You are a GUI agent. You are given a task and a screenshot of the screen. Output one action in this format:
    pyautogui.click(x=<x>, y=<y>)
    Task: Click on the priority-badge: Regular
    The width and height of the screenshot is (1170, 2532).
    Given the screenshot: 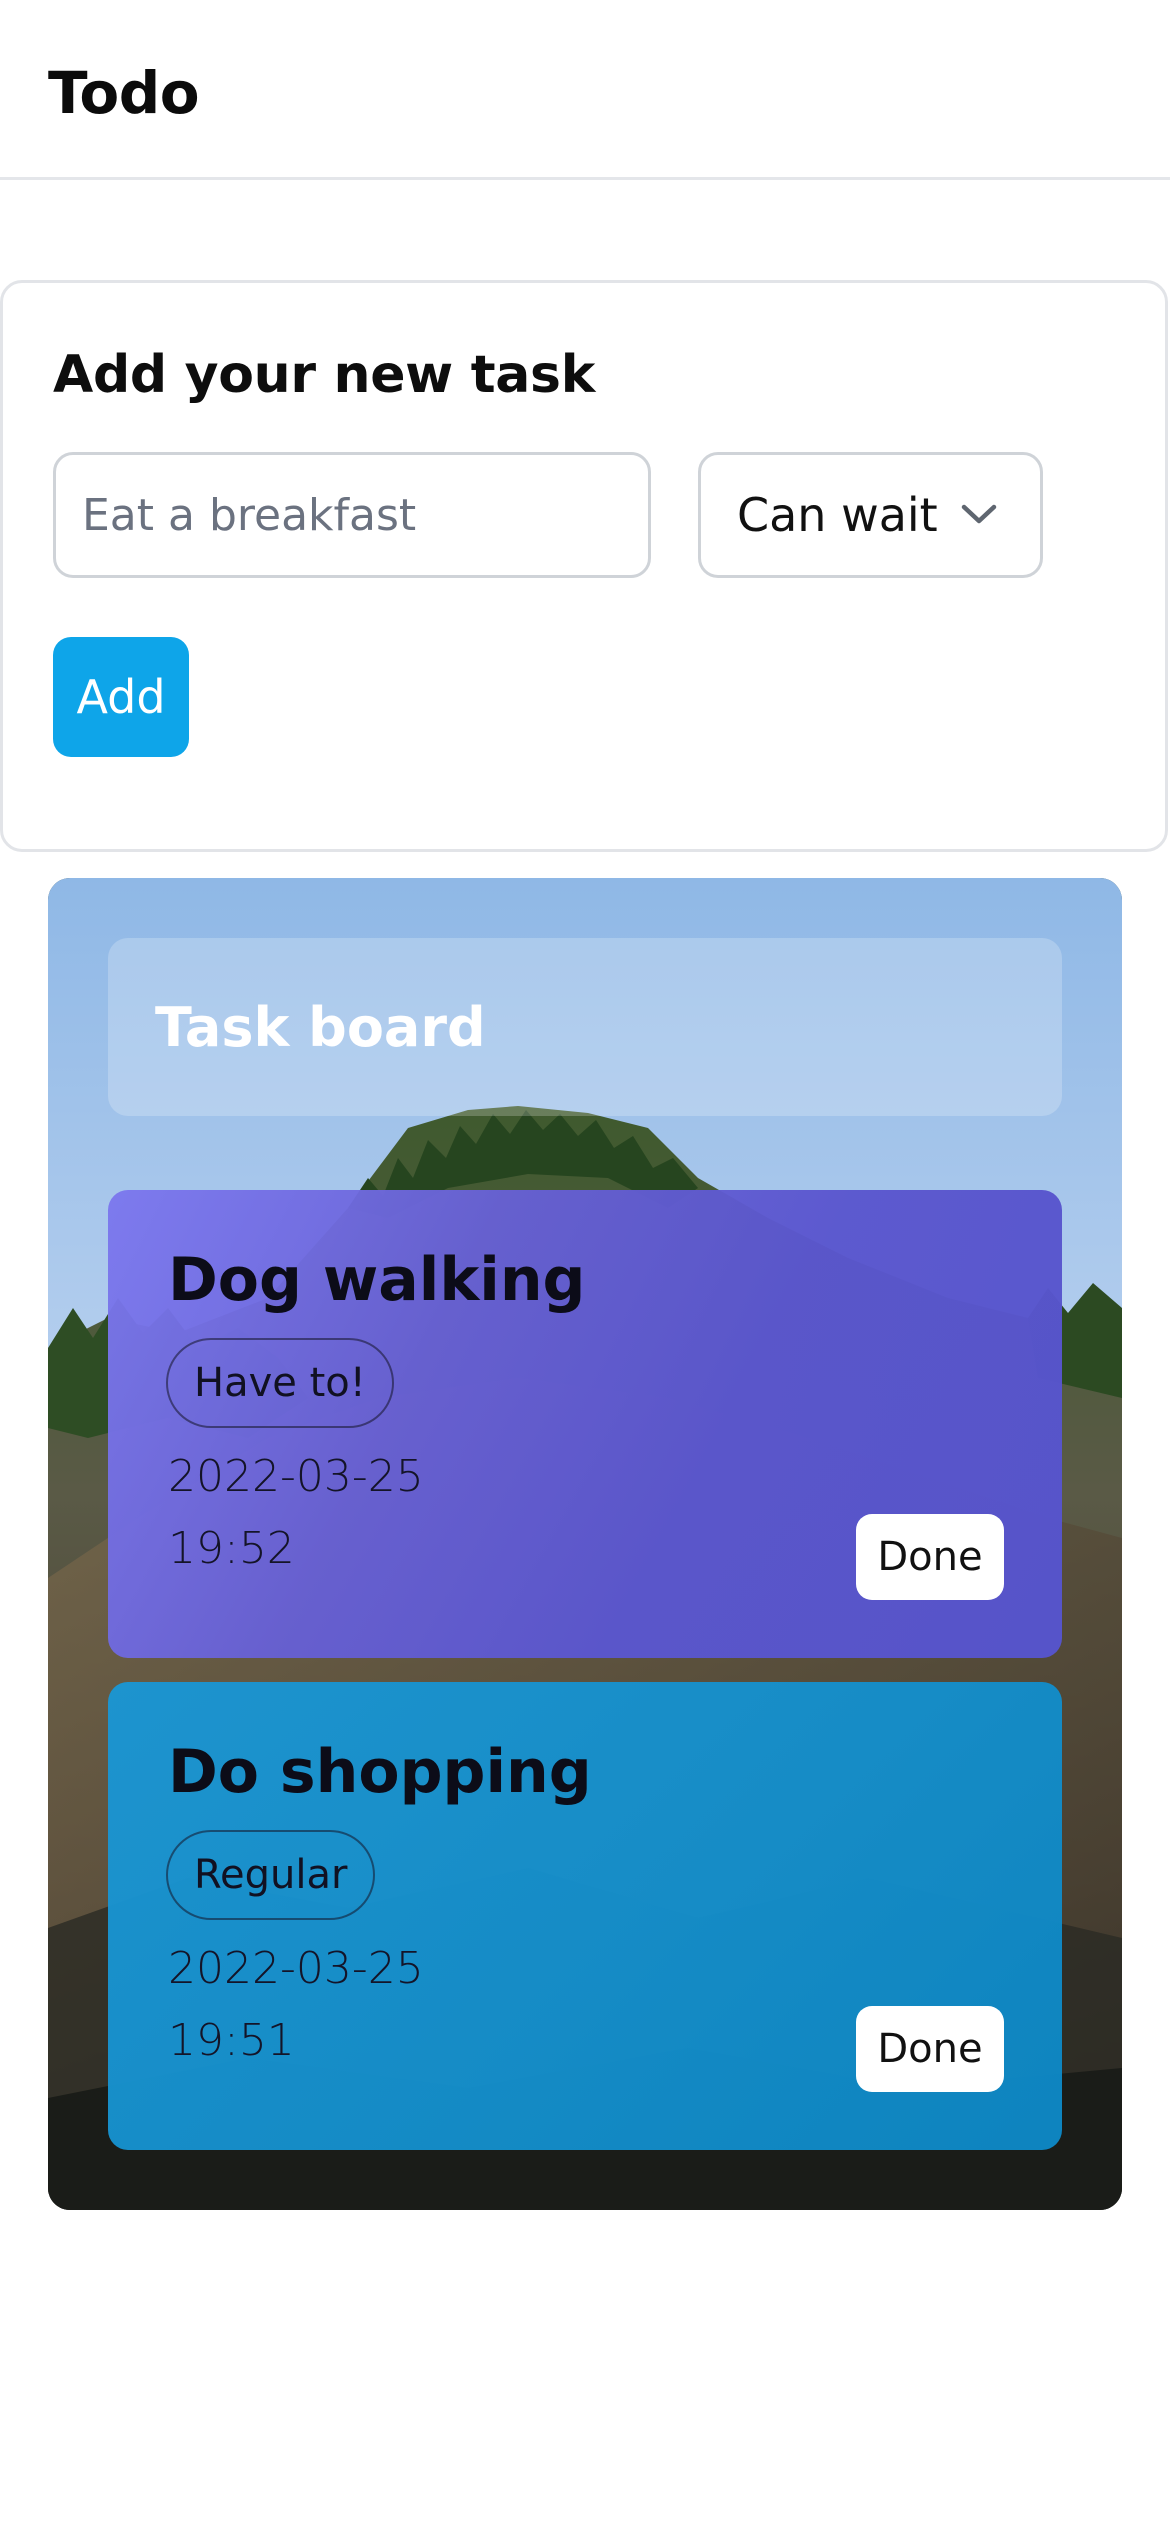 What is the action you would take?
    pyautogui.click(x=271, y=1875)
    